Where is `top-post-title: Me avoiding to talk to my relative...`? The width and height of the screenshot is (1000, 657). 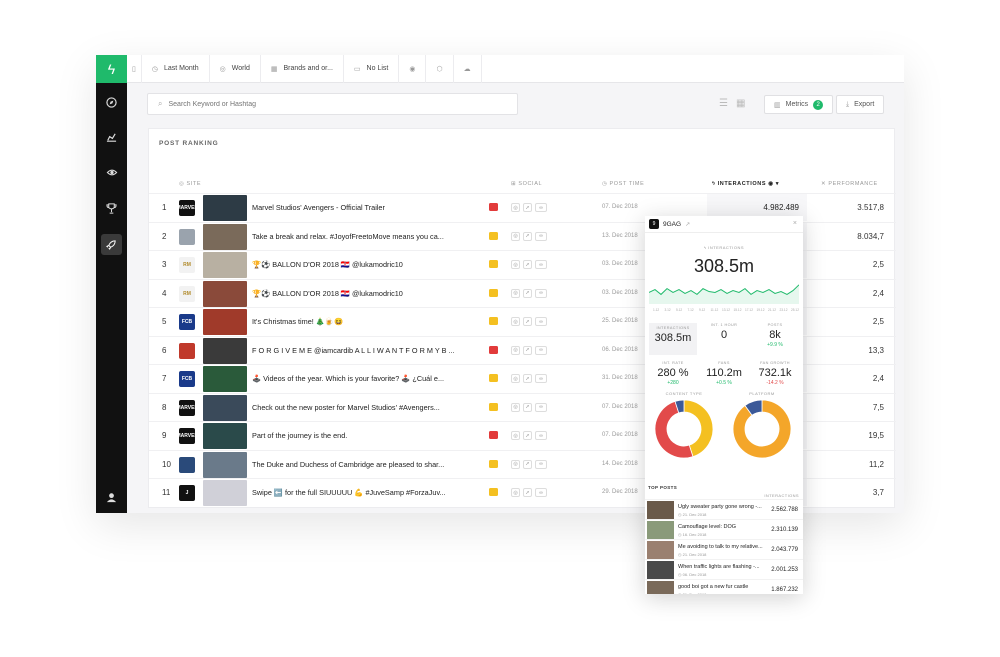 top-post-title: Me avoiding to talk to my relative... is located at coordinates (724, 547).